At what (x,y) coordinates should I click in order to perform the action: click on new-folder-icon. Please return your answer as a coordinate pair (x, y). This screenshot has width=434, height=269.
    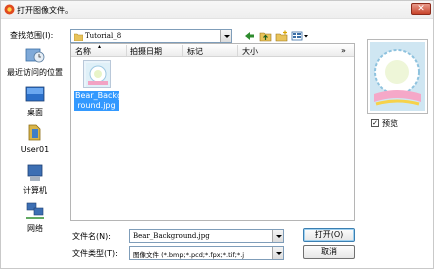
    Looking at the image, I should click on (281, 36).